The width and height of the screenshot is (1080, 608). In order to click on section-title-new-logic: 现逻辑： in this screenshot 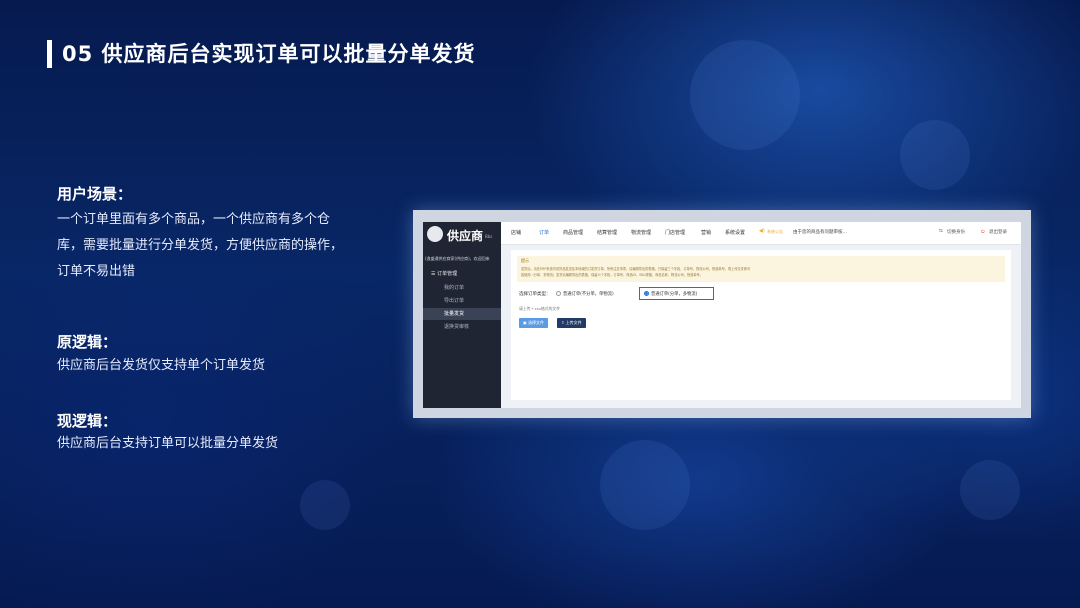, I will do `click(87, 421)`.